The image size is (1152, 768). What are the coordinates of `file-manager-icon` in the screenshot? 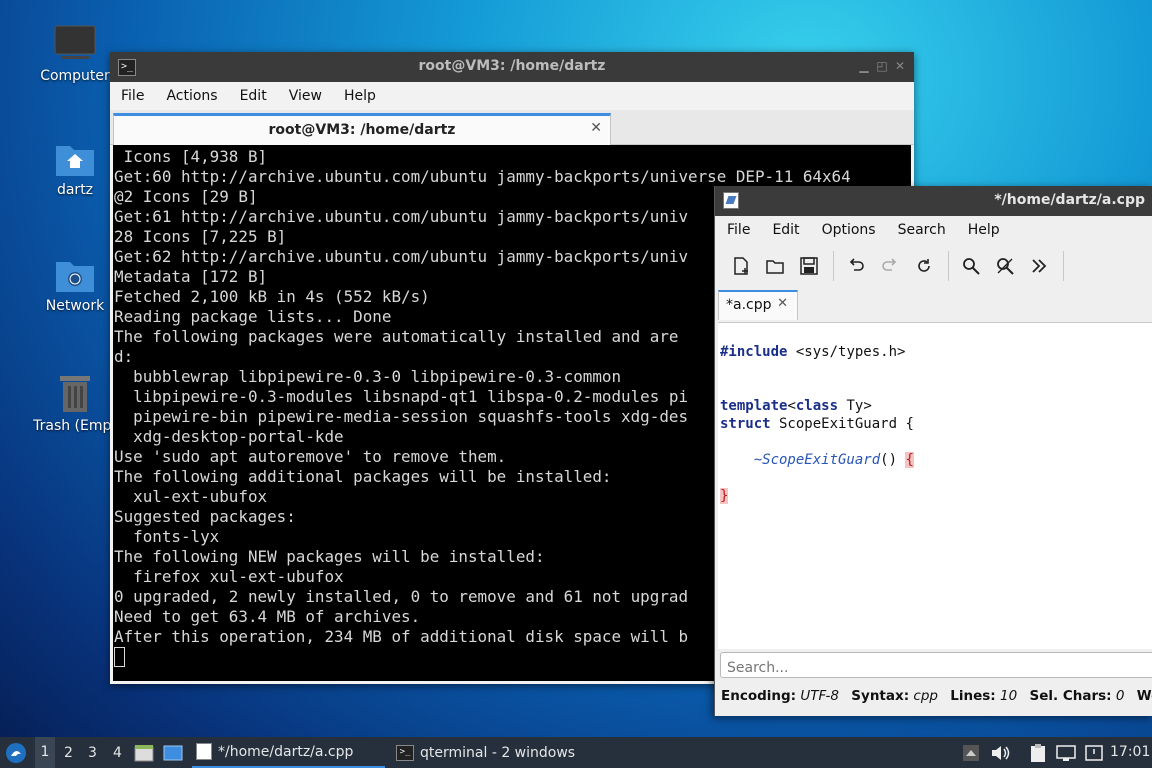 It's located at (144, 753).